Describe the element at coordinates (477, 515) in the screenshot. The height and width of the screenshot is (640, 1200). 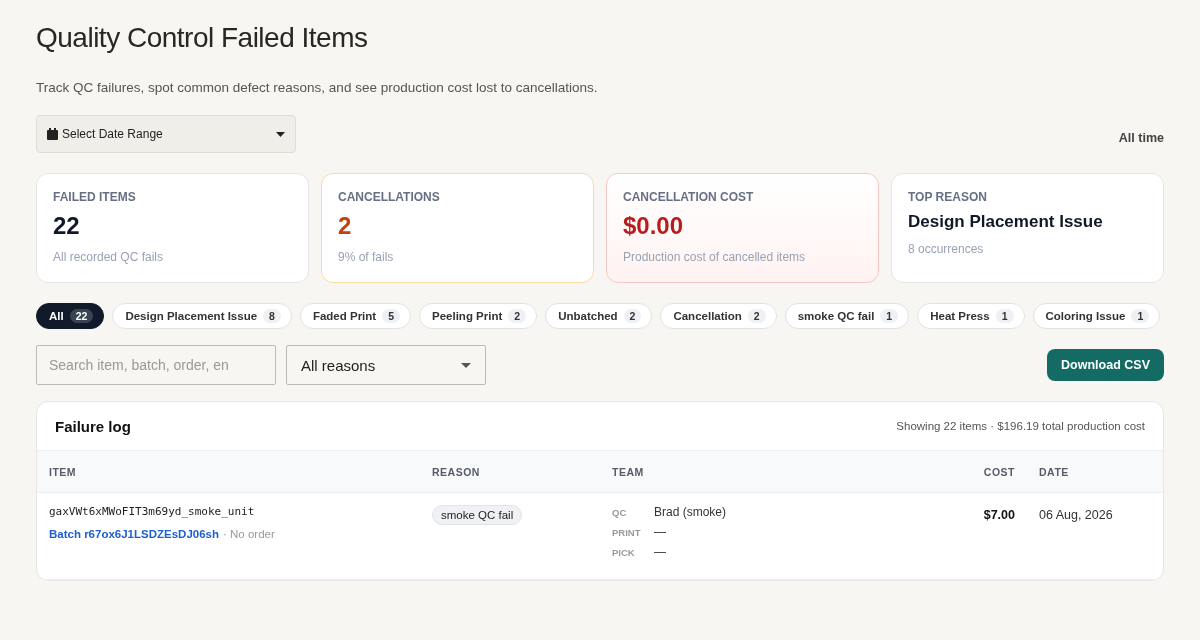
I see `reason-tag: smoke QC fail` at that location.